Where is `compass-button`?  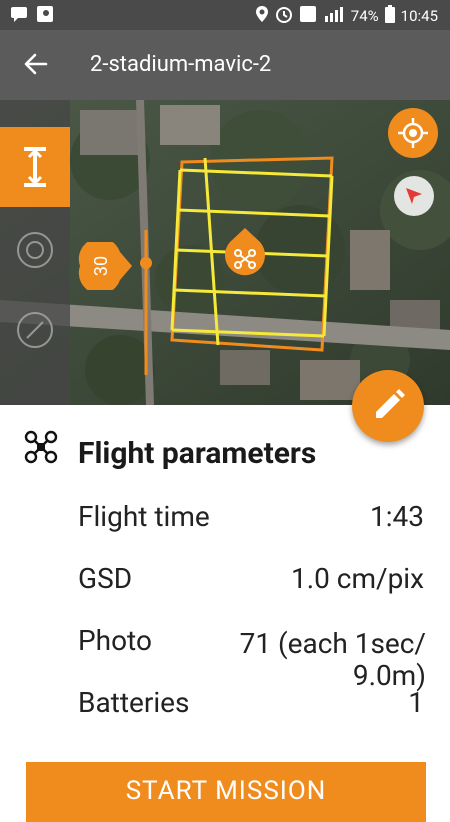 compass-button is located at coordinates (414, 196).